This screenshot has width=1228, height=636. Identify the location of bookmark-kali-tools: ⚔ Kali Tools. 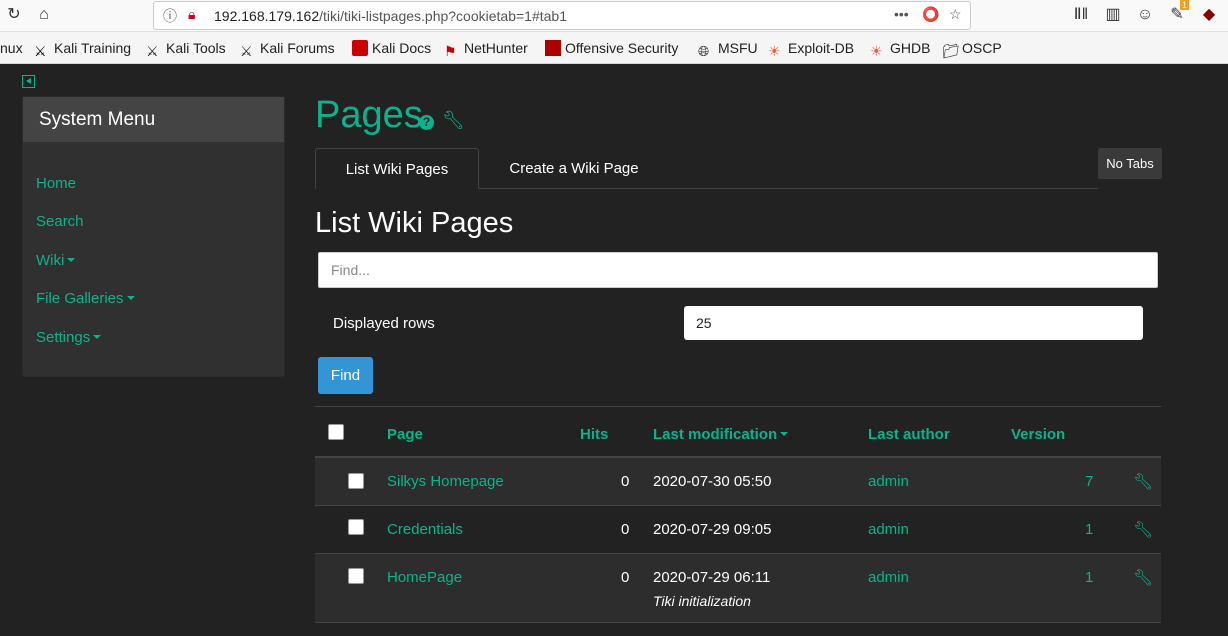
(186, 49).